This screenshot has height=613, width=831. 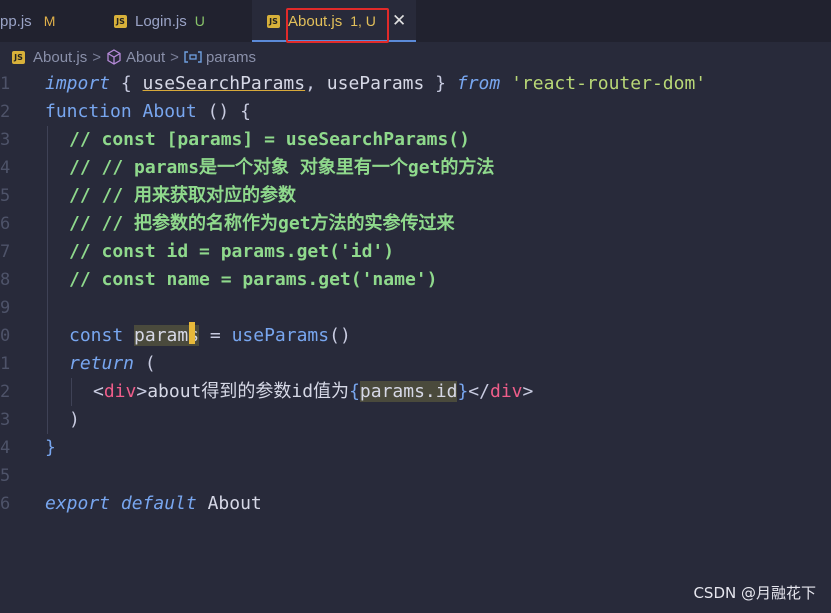 What do you see at coordinates (5, 336) in the screenshot?
I see `line-number: 0` at bounding box center [5, 336].